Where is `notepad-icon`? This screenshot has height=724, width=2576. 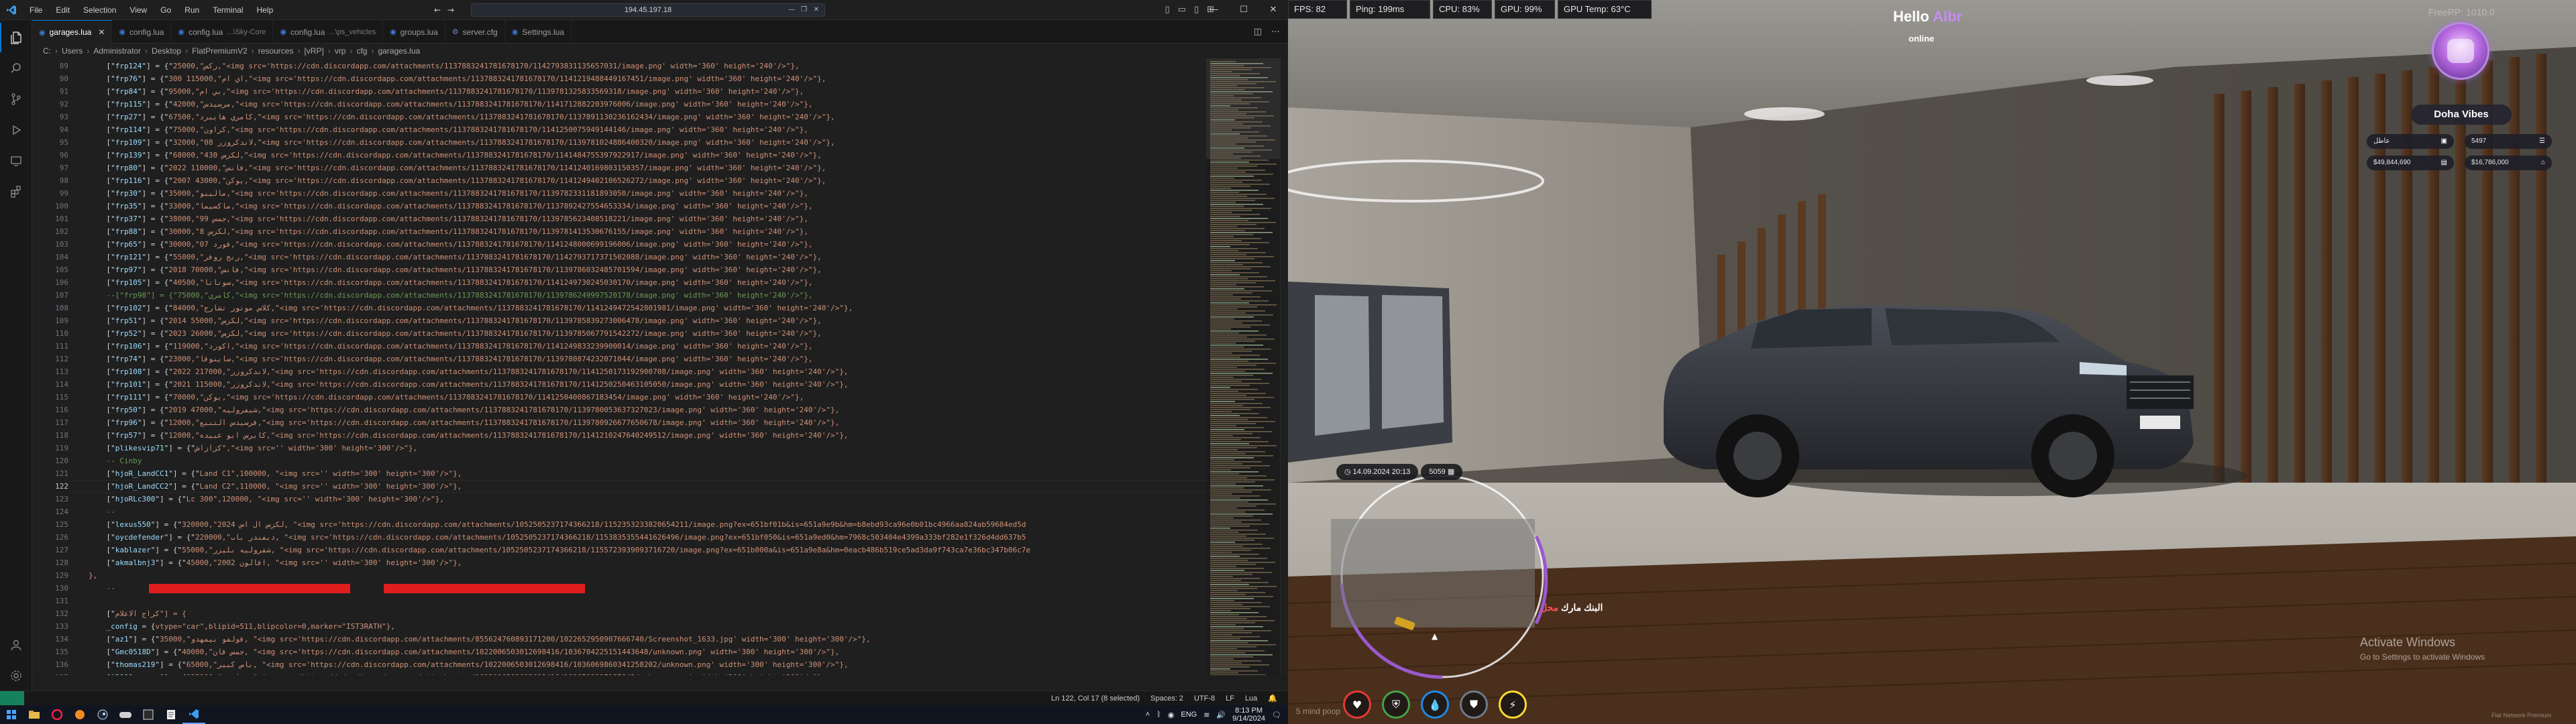 notepad-icon is located at coordinates (171, 714).